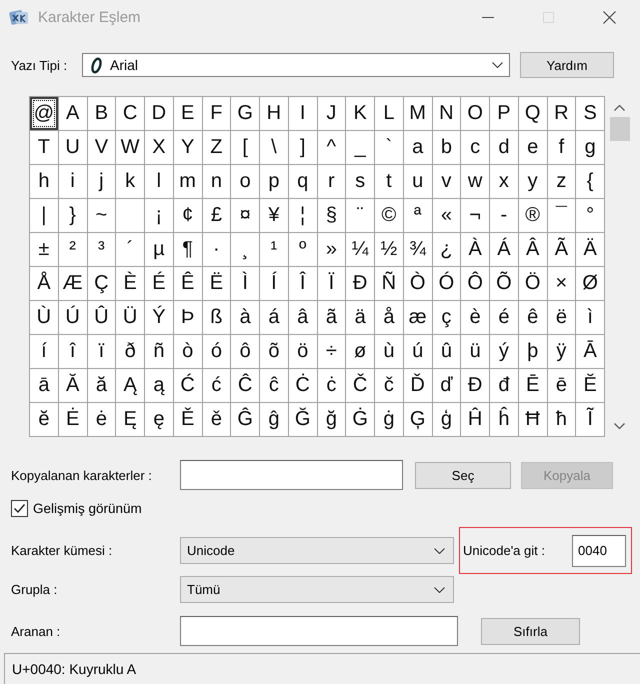  I want to click on character-cell: Ħ, so click(532, 419).